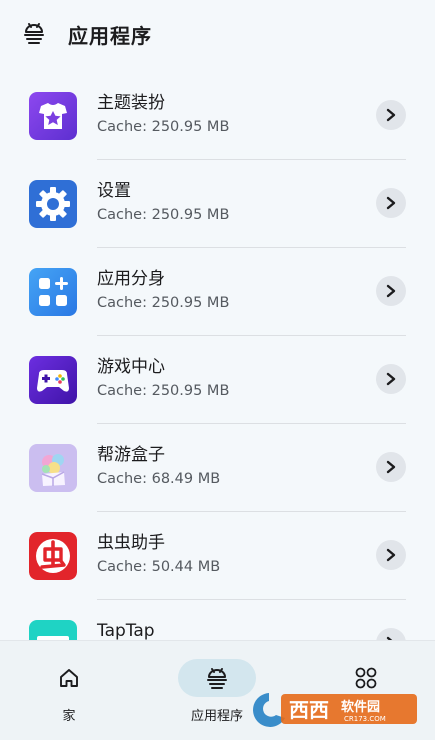 This screenshot has height=740, width=435. Describe the element at coordinates (217, 292) in the screenshot. I see `app-row-clone: 应用分身 Cache: 250.95 MB` at that location.